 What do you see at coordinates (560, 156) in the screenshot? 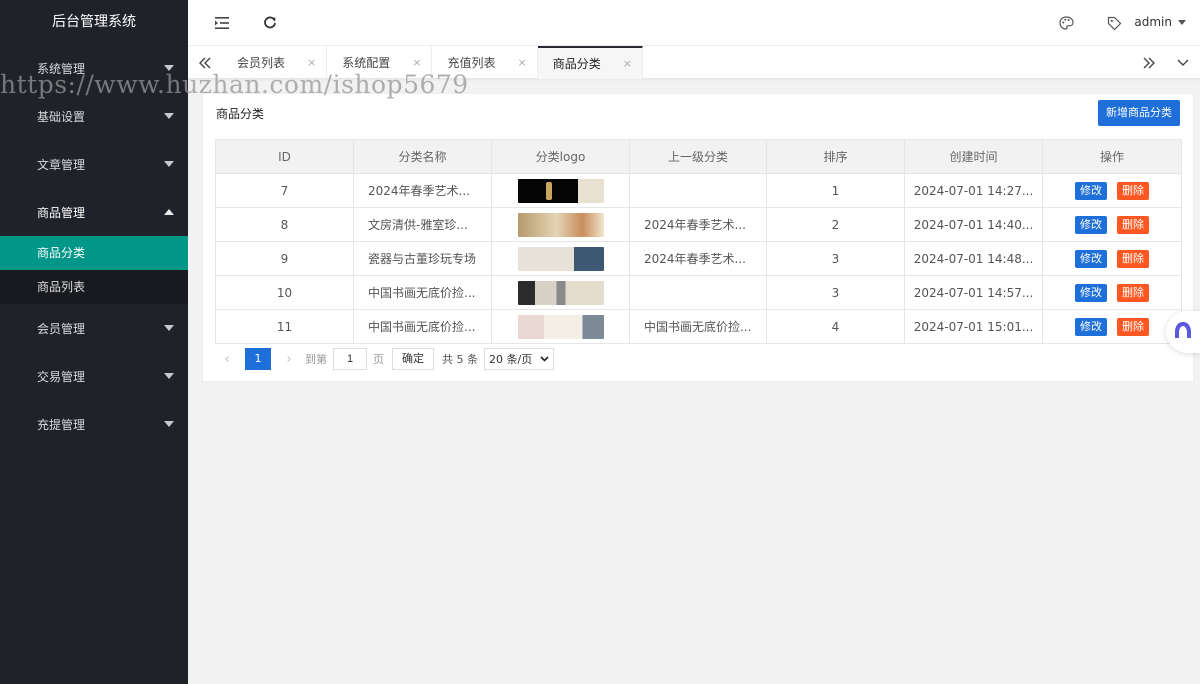
I see `column-header-logo: 分类logo` at bounding box center [560, 156].